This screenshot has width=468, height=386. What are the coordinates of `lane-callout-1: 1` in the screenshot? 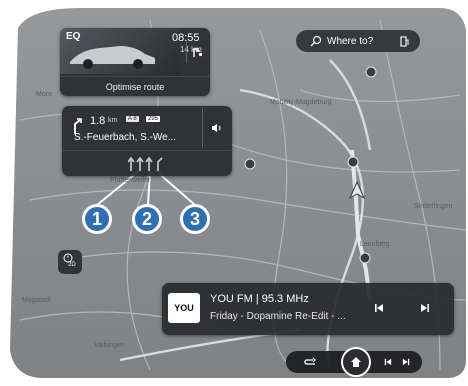 It's located at (97, 219).